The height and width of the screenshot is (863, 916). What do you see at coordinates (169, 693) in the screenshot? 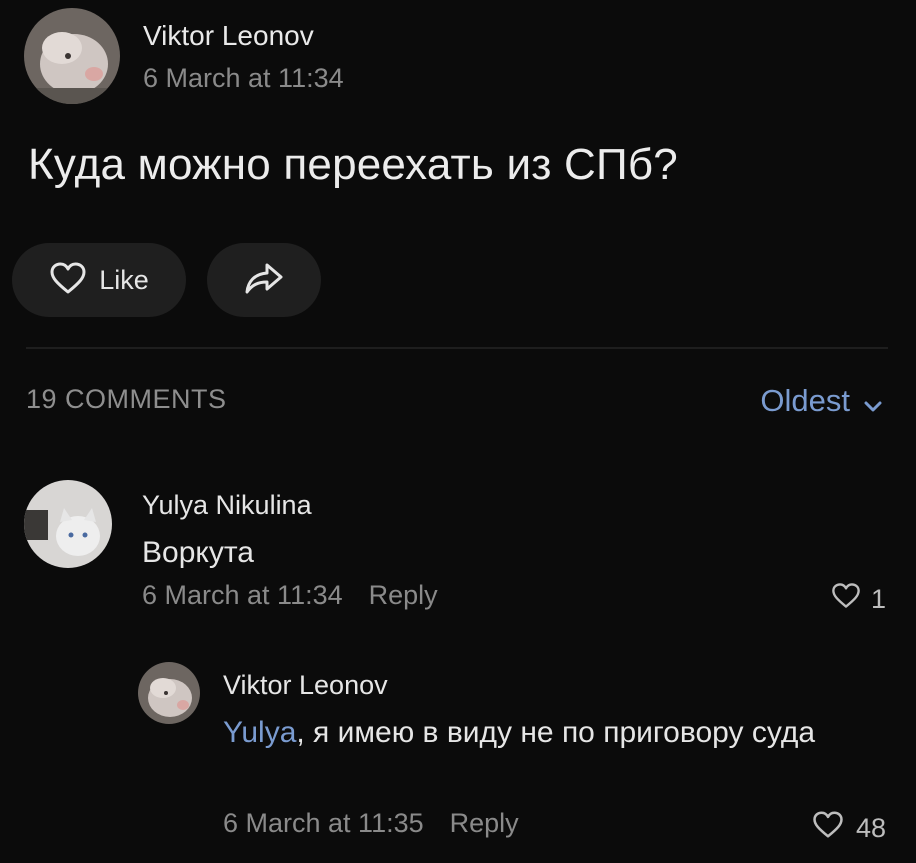
I see `reply-author-avatar` at bounding box center [169, 693].